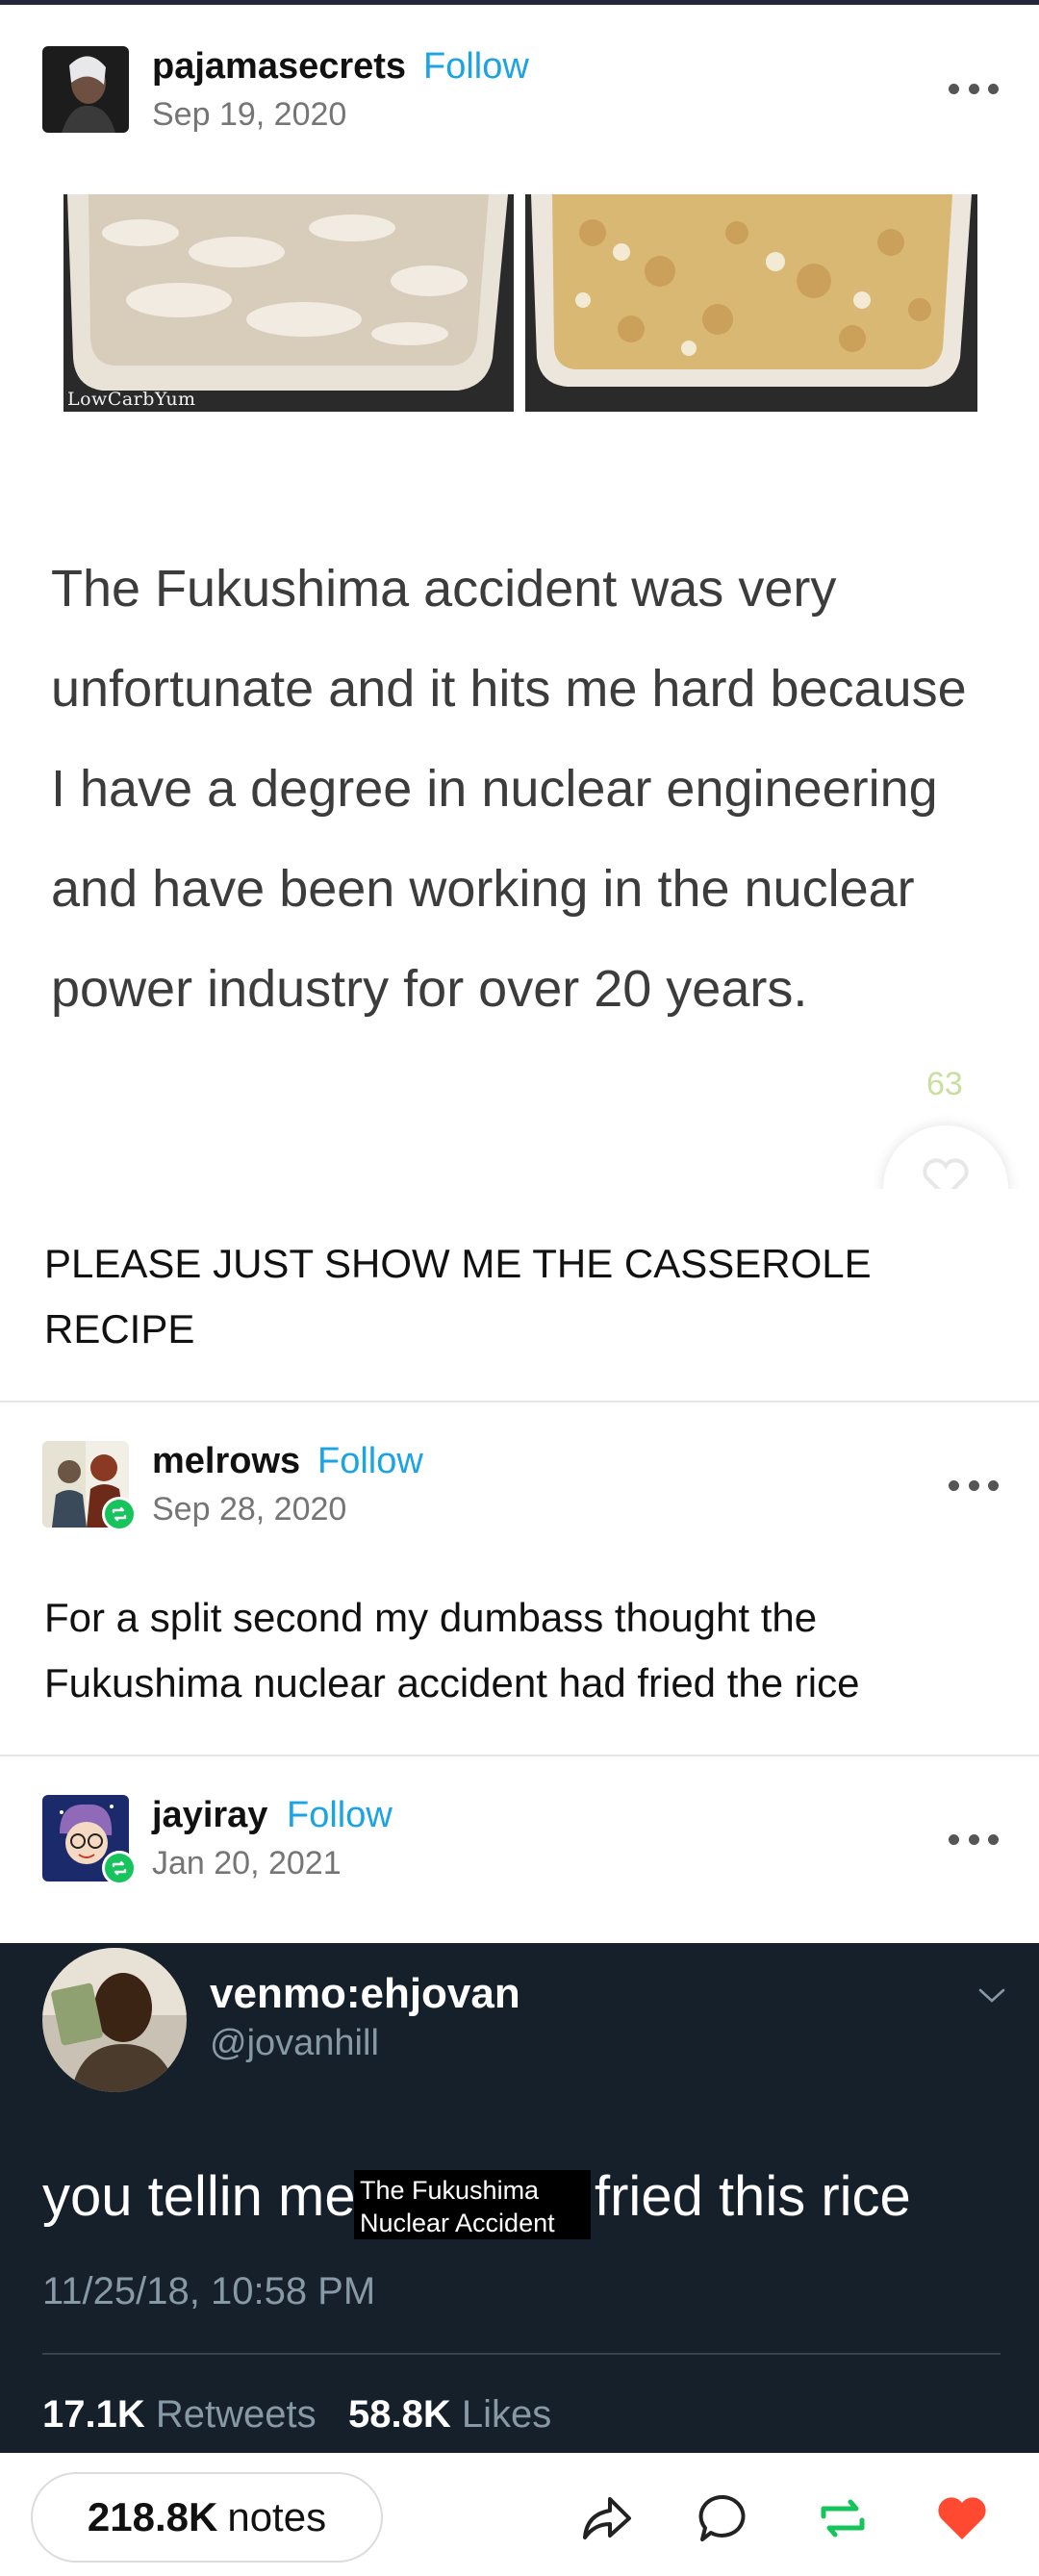 This screenshot has width=1039, height=2576. Describe the element at coordinates (277, 2516) in the screenshot. I see `notes-label: notes` at that location.